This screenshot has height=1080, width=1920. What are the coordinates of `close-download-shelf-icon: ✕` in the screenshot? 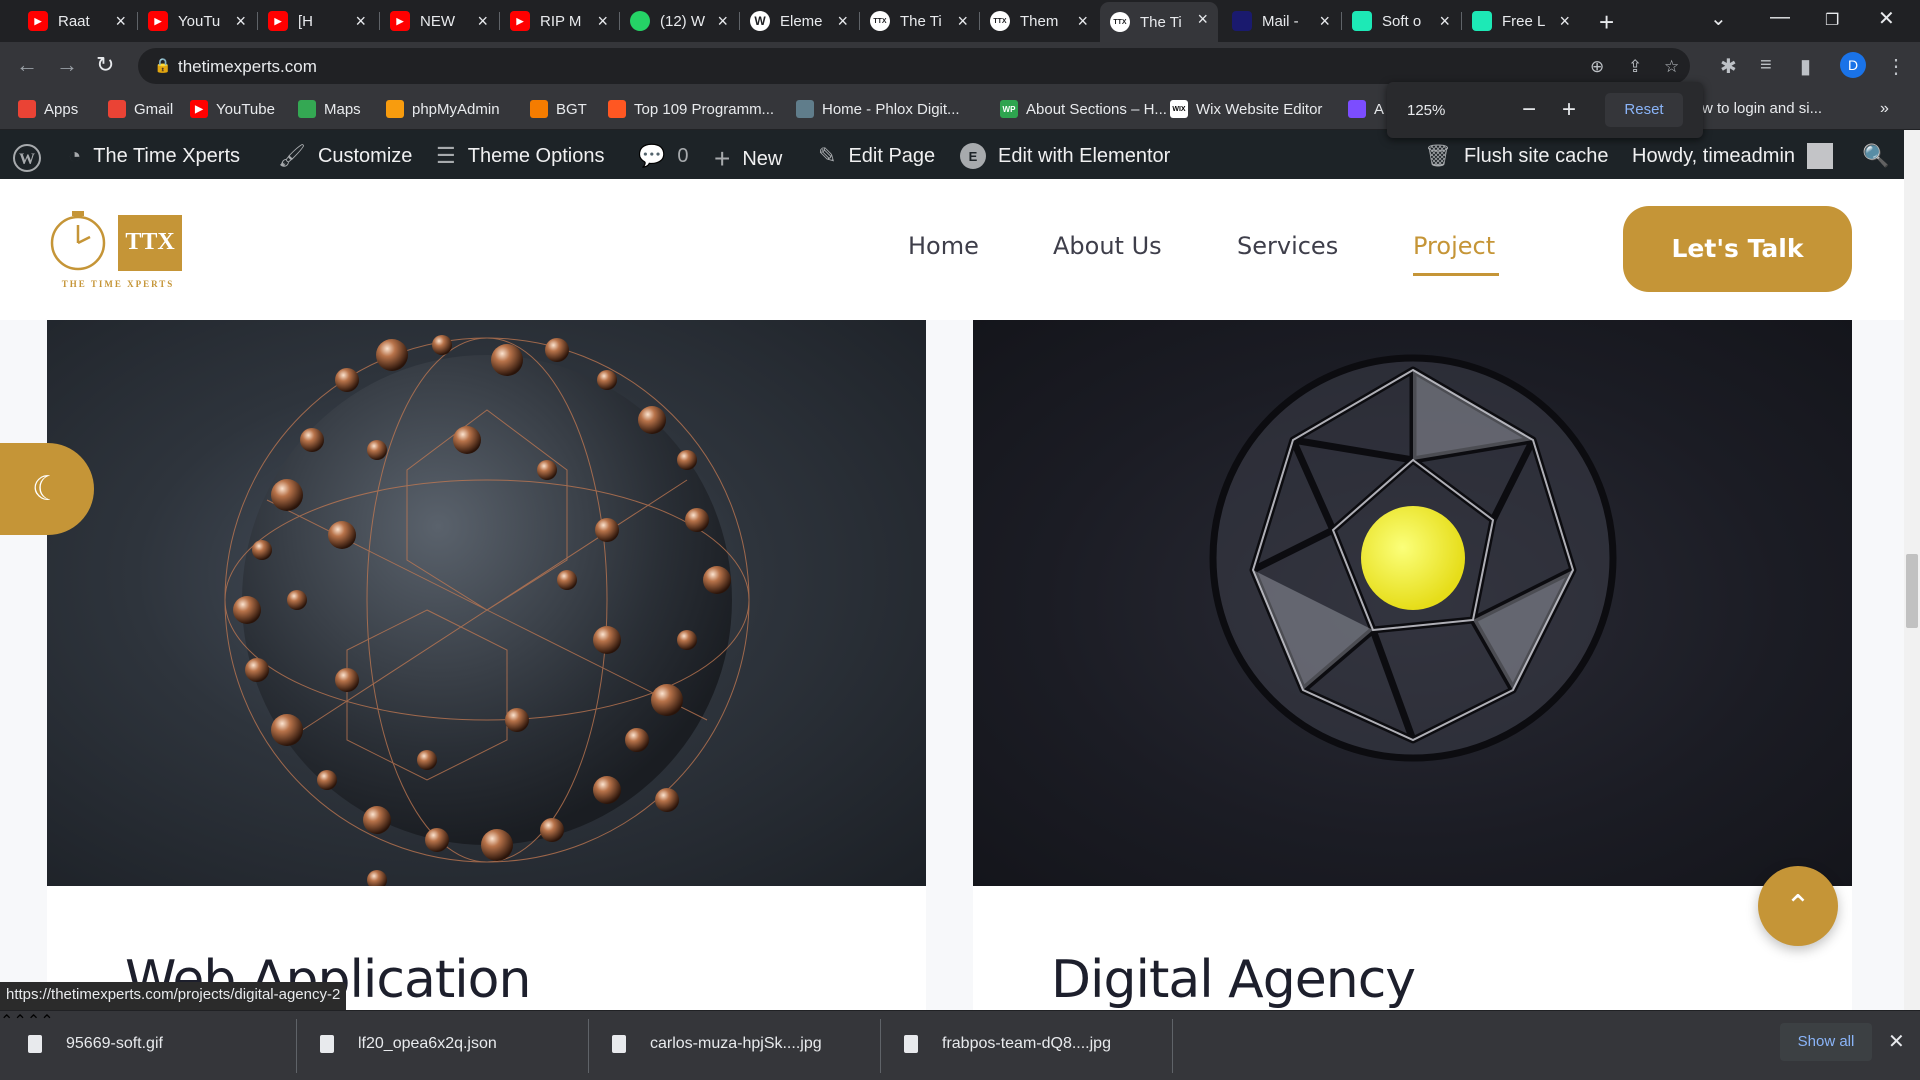 It's located at (1896, 1041).